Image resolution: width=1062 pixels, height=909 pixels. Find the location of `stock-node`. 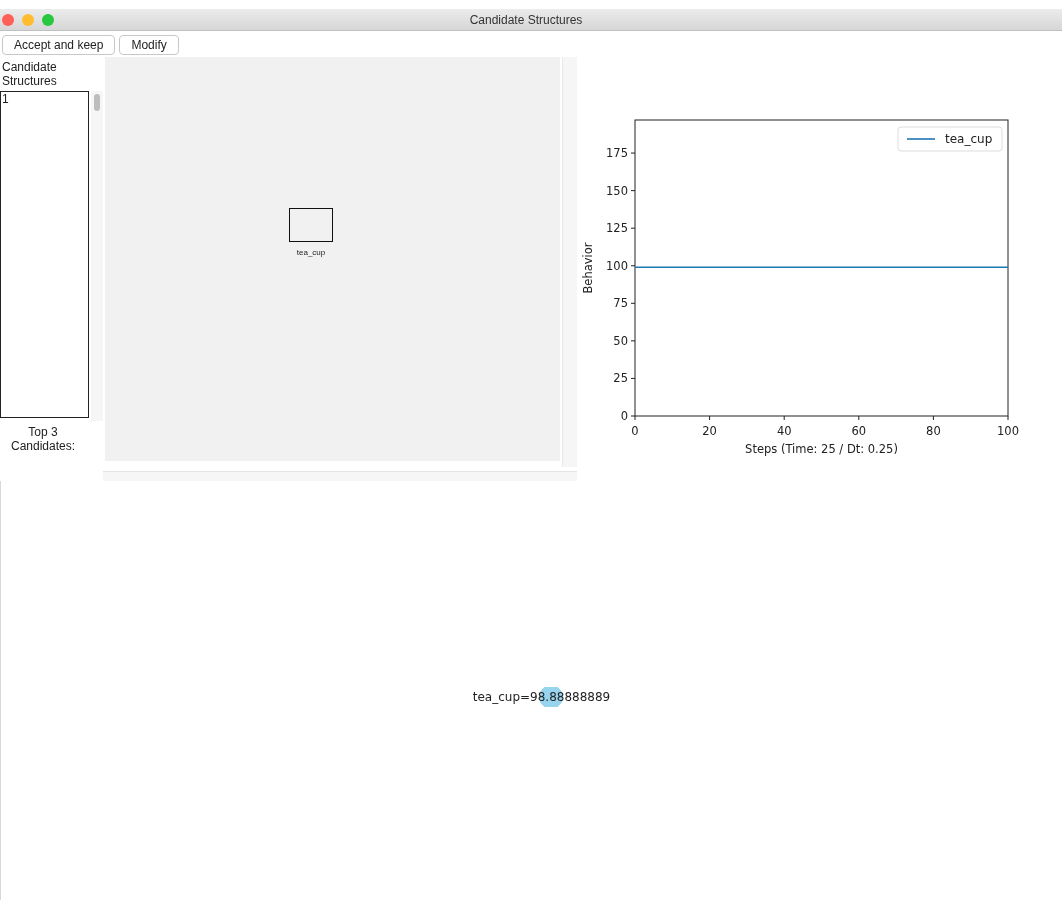

stock-node is located at coordinates (311, 225).